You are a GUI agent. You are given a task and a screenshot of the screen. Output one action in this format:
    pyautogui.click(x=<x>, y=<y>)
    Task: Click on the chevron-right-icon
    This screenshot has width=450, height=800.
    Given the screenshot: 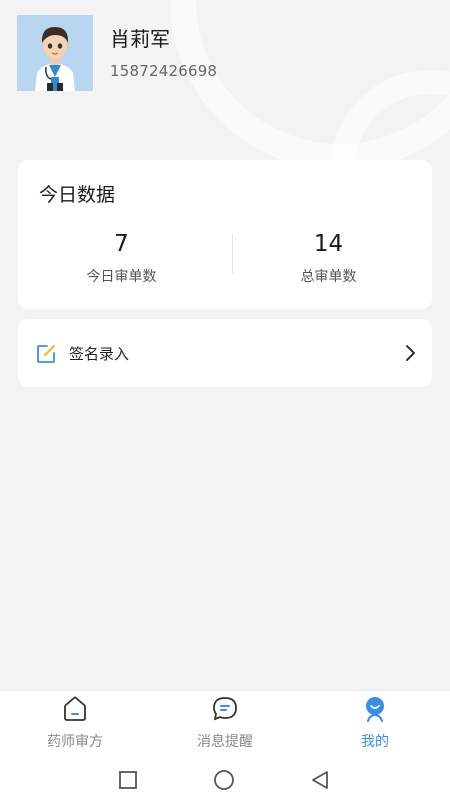 What is the action you would take?
    pyautogui.click(x=410, y=353)
    